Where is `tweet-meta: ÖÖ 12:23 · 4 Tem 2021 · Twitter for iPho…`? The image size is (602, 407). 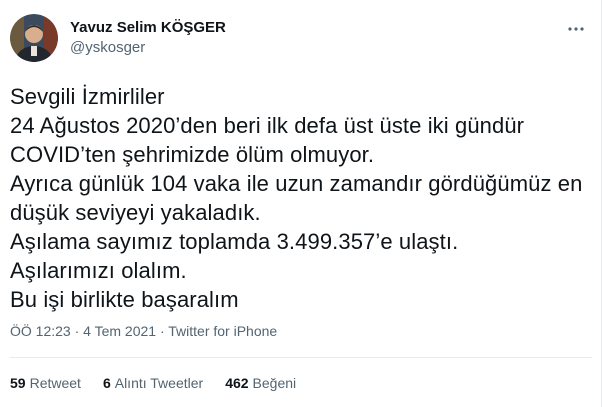 tweet-meta: ÖÖ 12:23 · 4 Tem 2021 · Twitter for iPho… is located at coordinates (143, 331).